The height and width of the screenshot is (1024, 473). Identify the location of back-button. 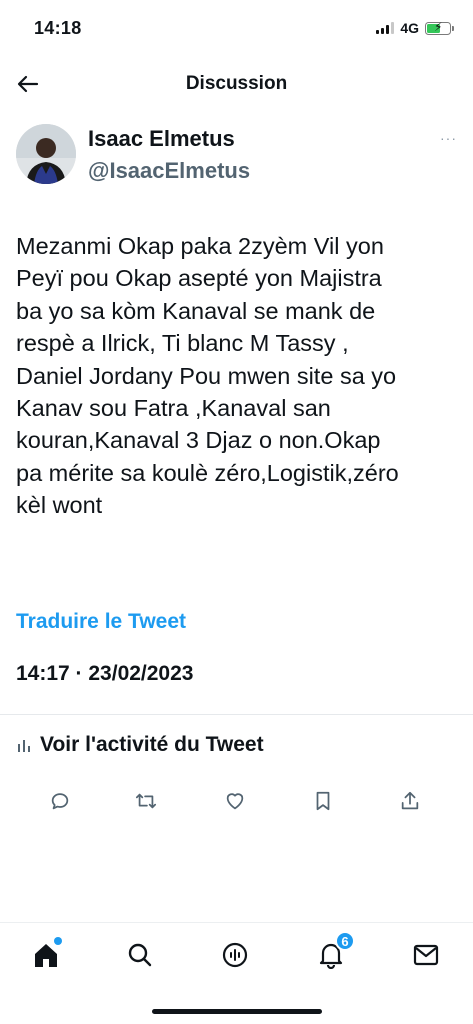
(28, 84).